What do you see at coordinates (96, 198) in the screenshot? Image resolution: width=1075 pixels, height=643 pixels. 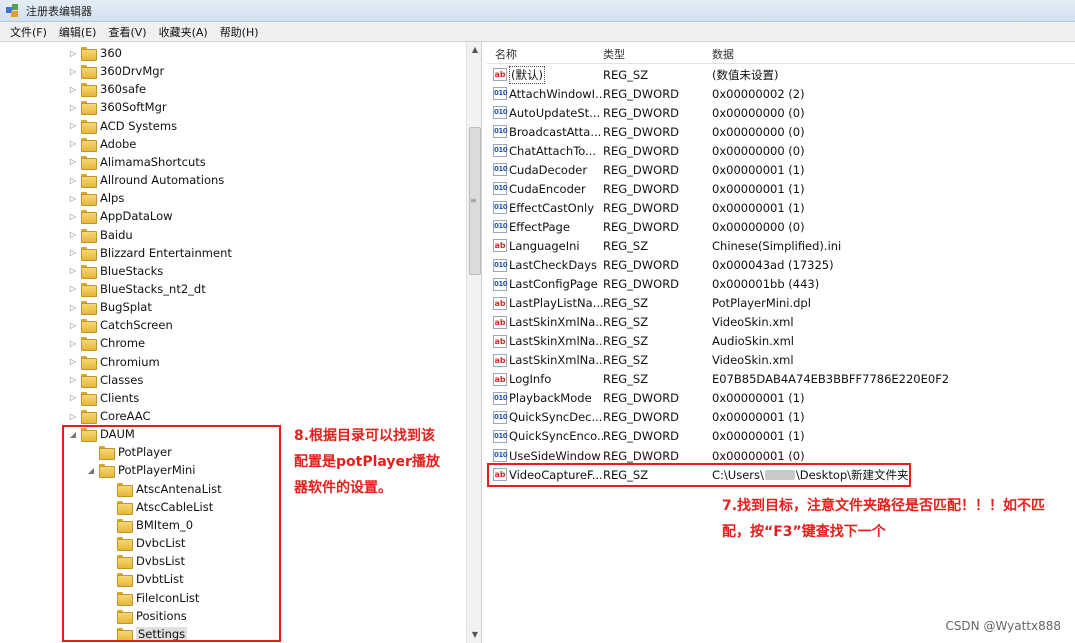 I see `tree-item: ▷ Alps` at bounding box center [96, 198].